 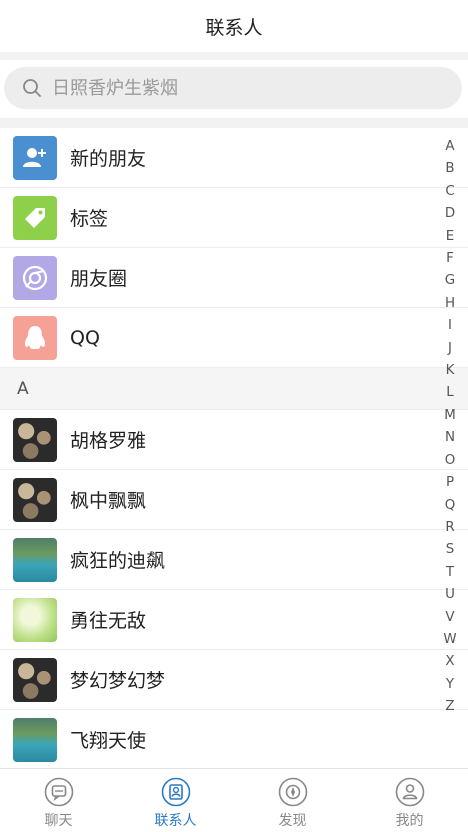 What do you see at coordinates (234, 338) in the screenshot?
I see `qq-item: QQ` at bounding box center [234, 338].